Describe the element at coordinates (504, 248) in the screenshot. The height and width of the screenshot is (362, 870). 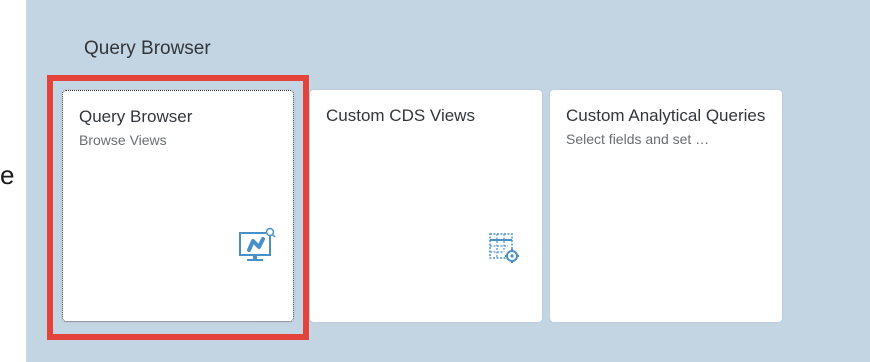
I see `table-settings-icon` at that location.